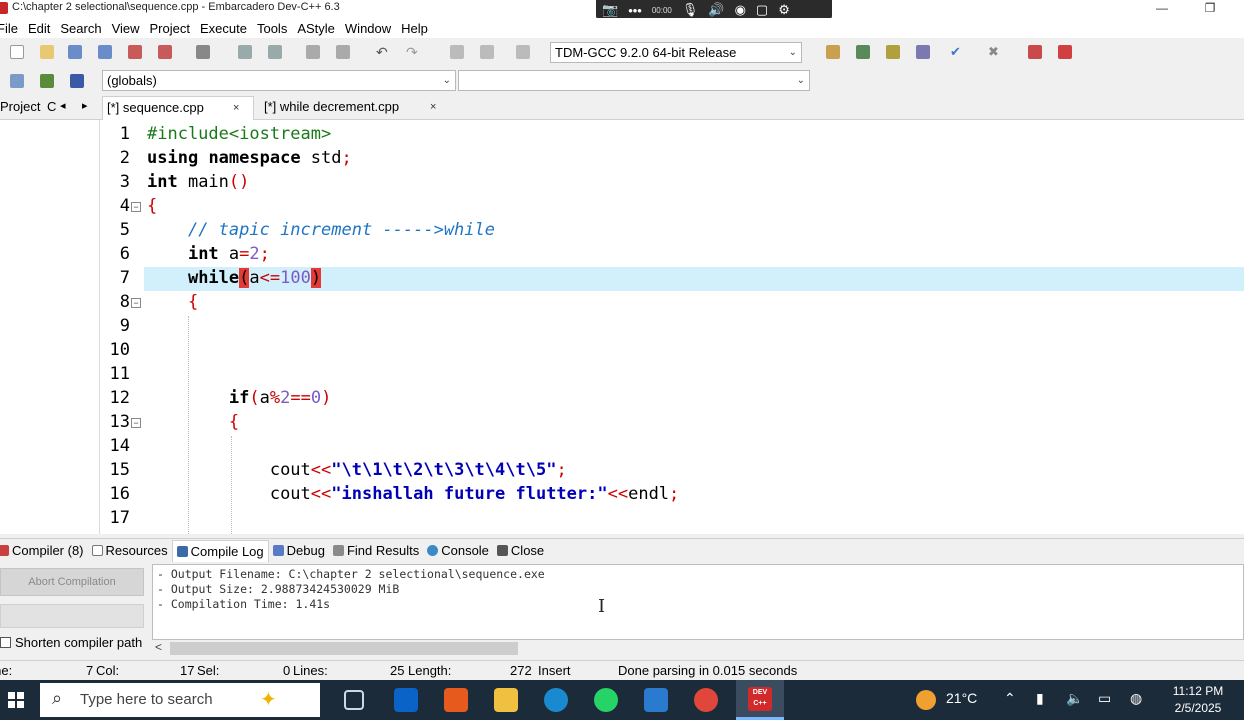 The width and height of the screenshot is (1244, 720). What do you see at coordinates (17, 52) in the screenshot?
I see `new-file-icon` at bounding box center [17, 52].